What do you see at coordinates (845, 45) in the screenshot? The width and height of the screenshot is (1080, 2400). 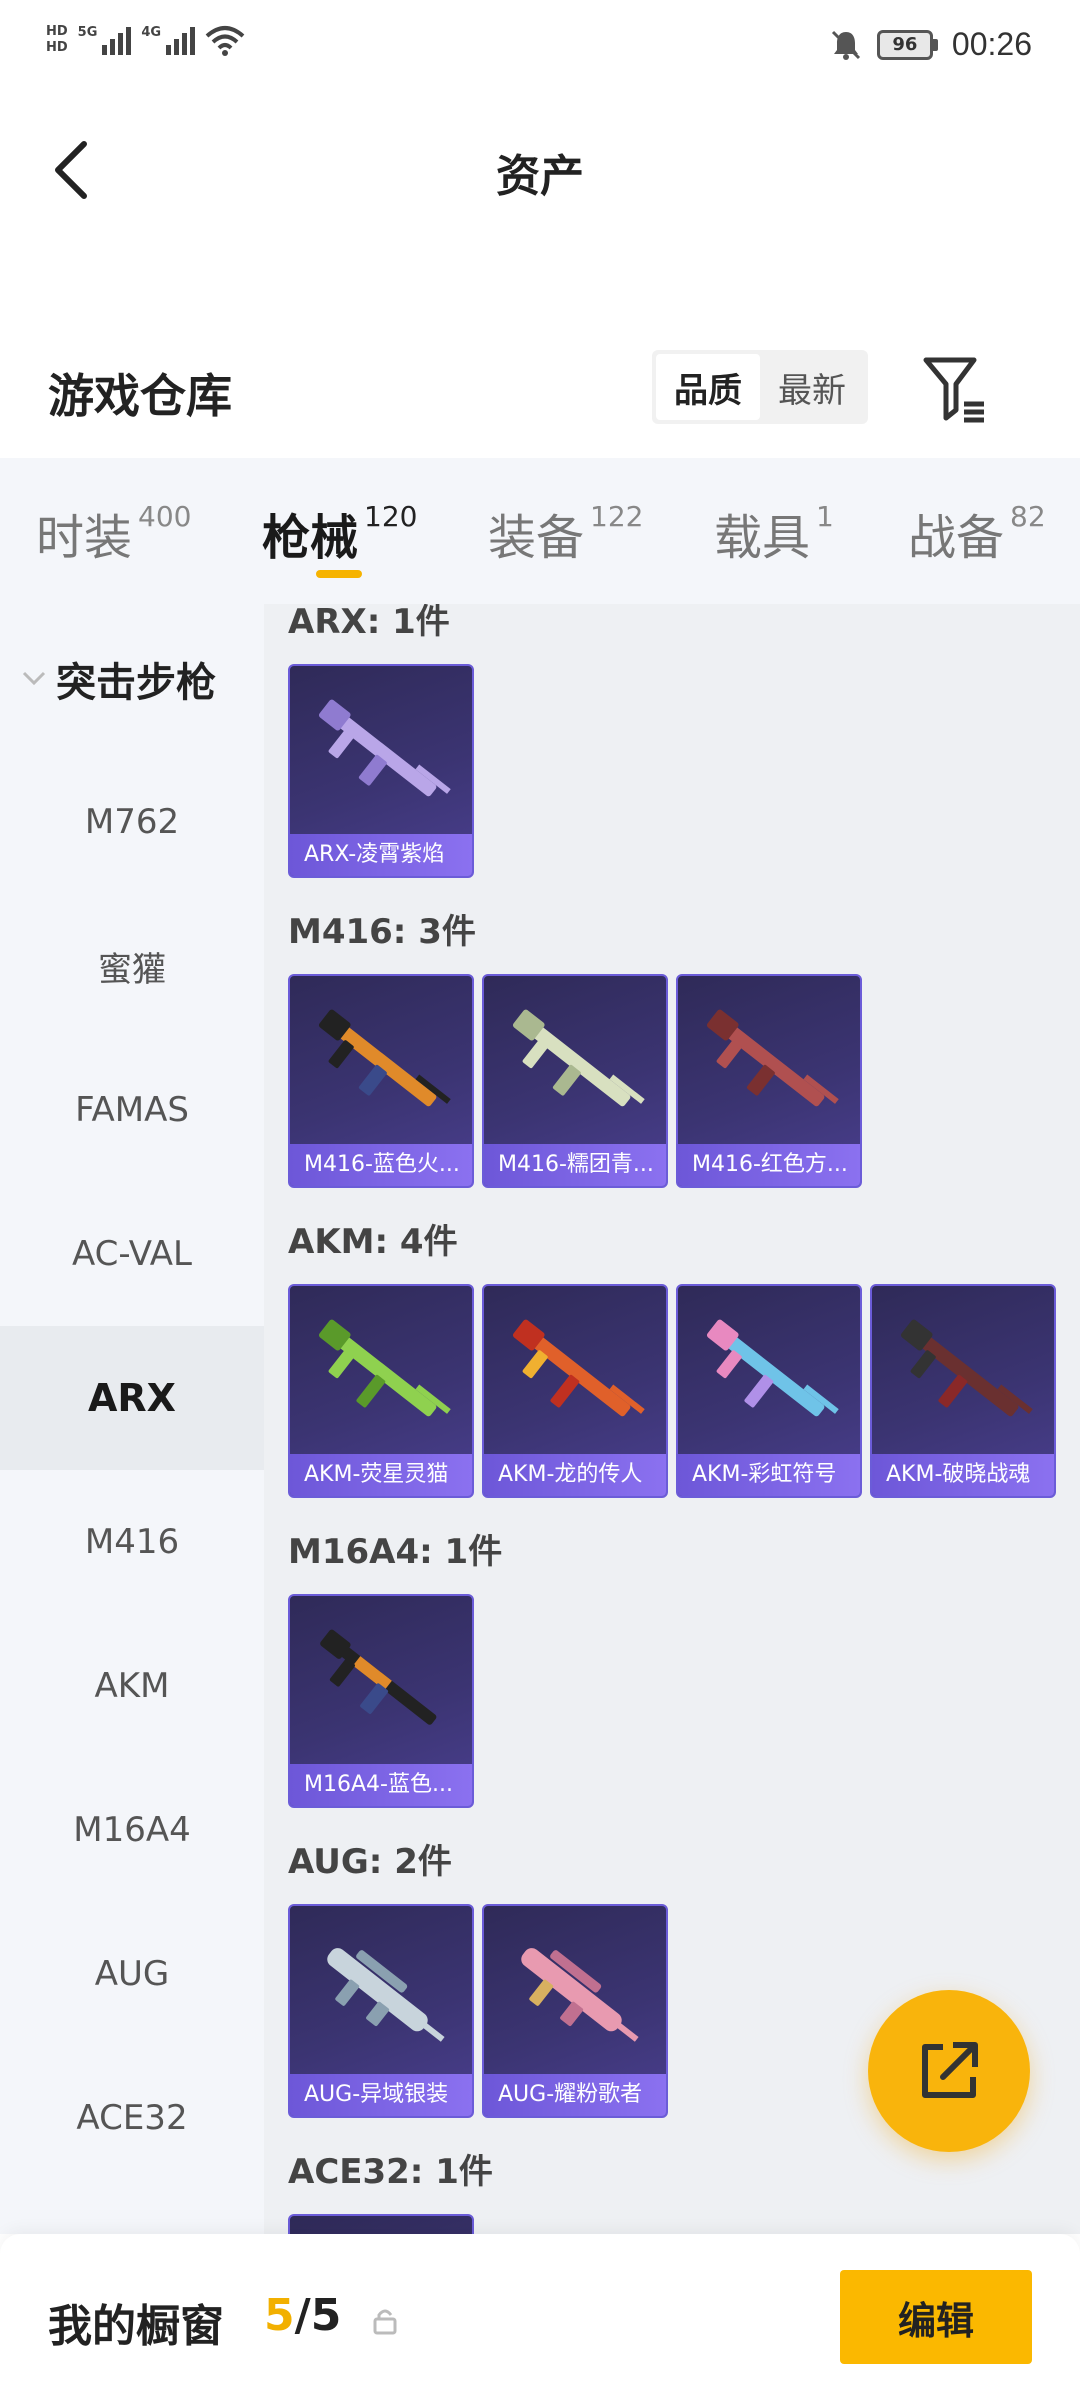 I see `mute-bell-icon` at bounding box center [845, 45].